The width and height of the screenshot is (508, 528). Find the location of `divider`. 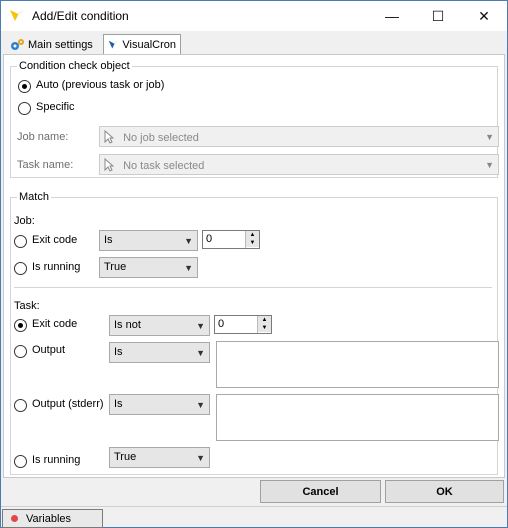

divider is located at coordinates (253, 287).